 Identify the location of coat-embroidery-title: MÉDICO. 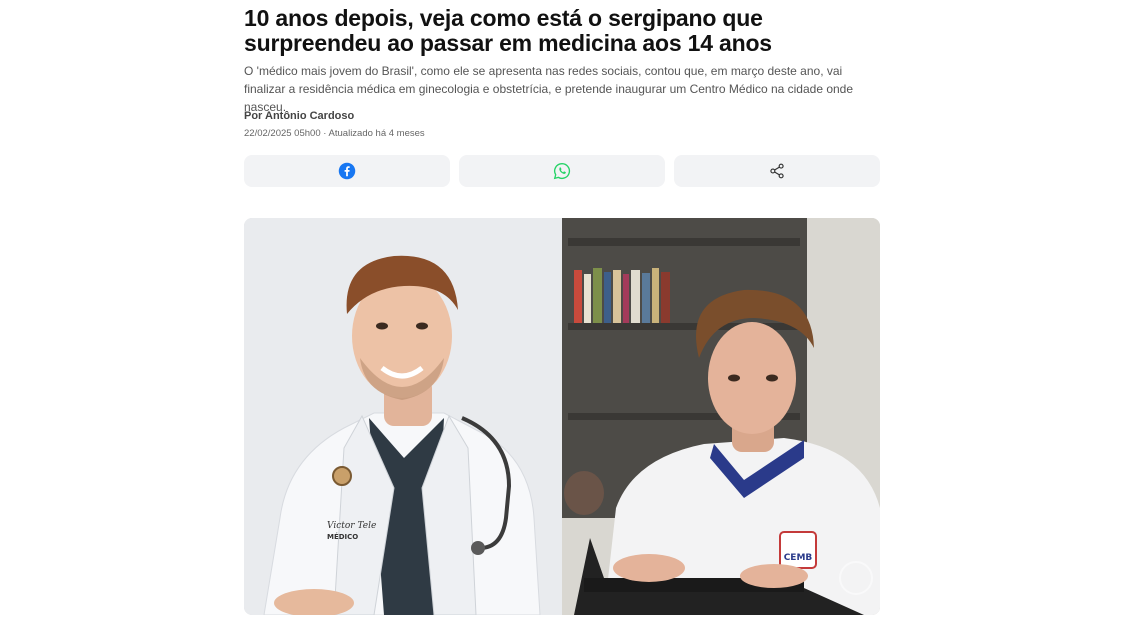
(342, 536).